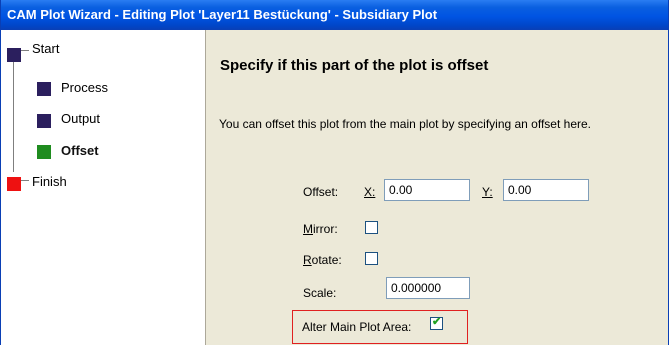 The image size is (669, 345). I want to click on offset-label: Offset:, so click(321, 192).